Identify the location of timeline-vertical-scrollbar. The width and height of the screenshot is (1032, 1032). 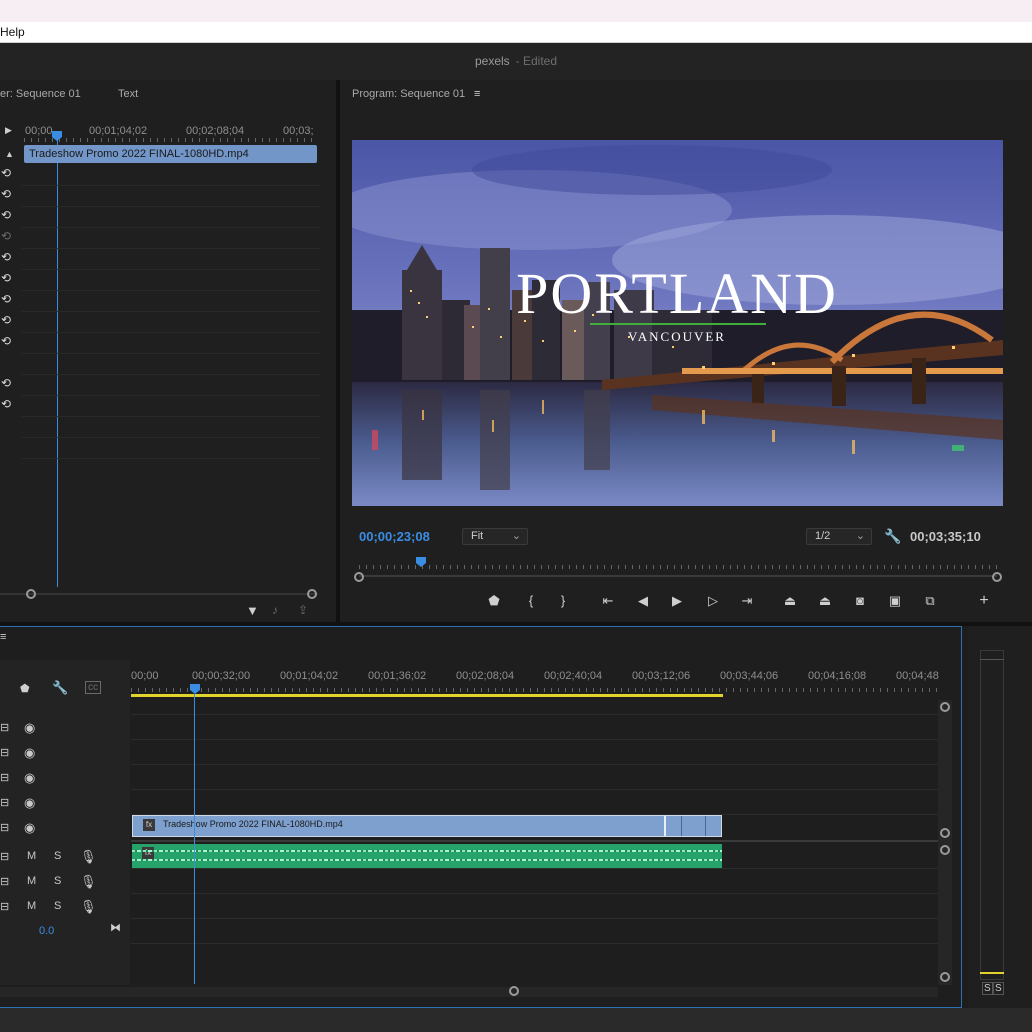
(945, 842).